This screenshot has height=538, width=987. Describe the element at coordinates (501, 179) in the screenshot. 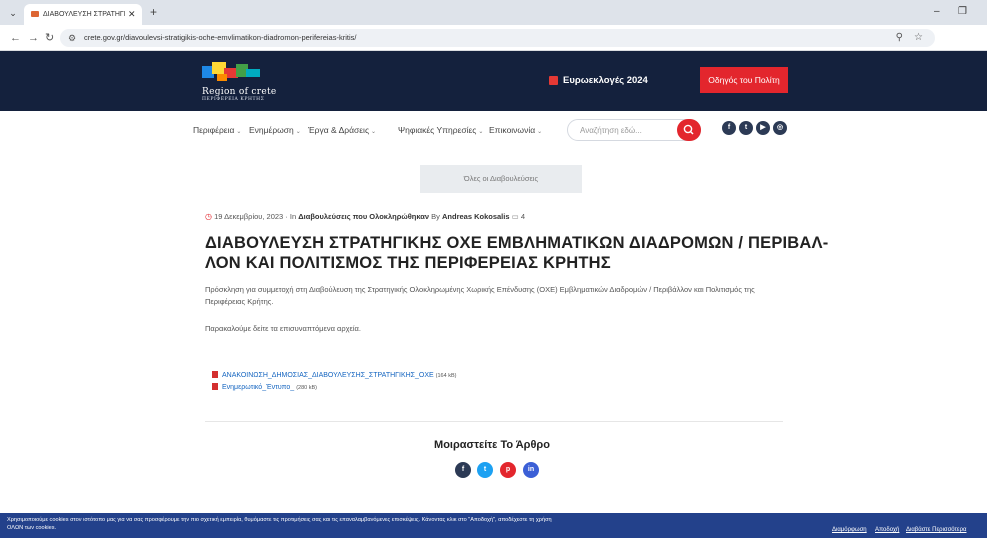

I see `all-consultations-button: Όλες οι Διαβουλεύσεις` at that location.